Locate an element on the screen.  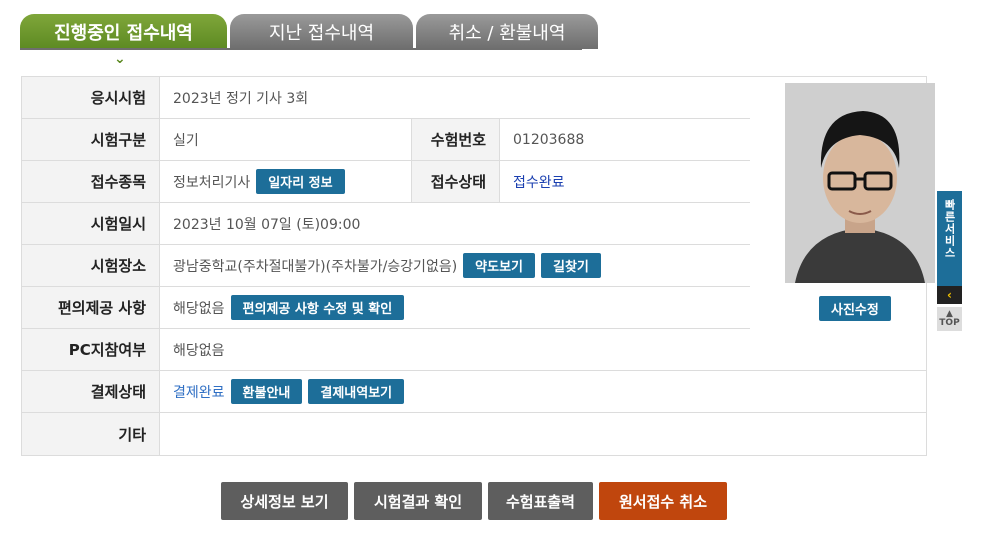
tab-bar: 진행중인 접수내역 지난 접수내역 취소 / 환불내역 is located at coordinates (309, 31).